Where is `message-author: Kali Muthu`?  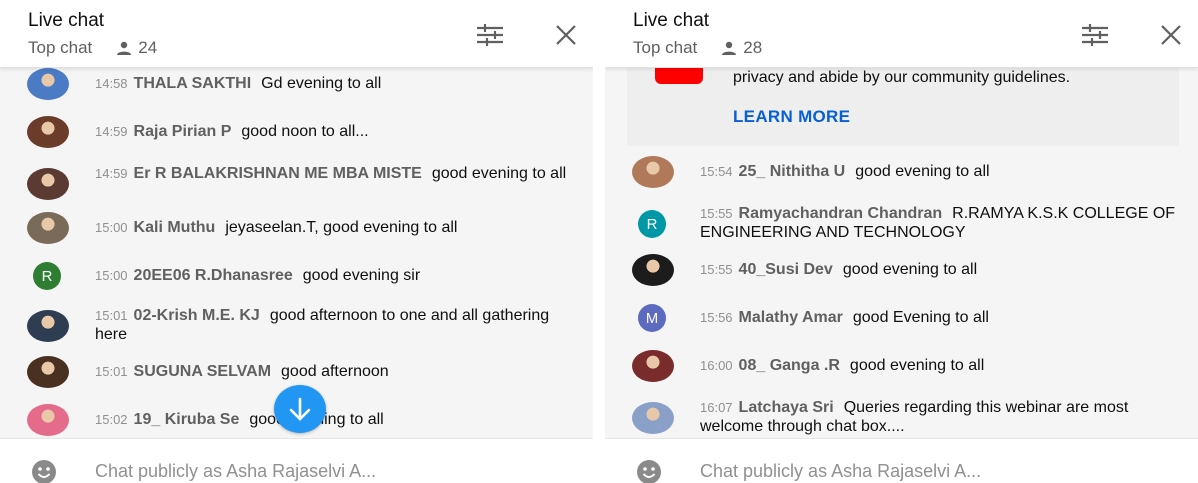
message-author: Kali Muthu is located at coordinates (175, 227).